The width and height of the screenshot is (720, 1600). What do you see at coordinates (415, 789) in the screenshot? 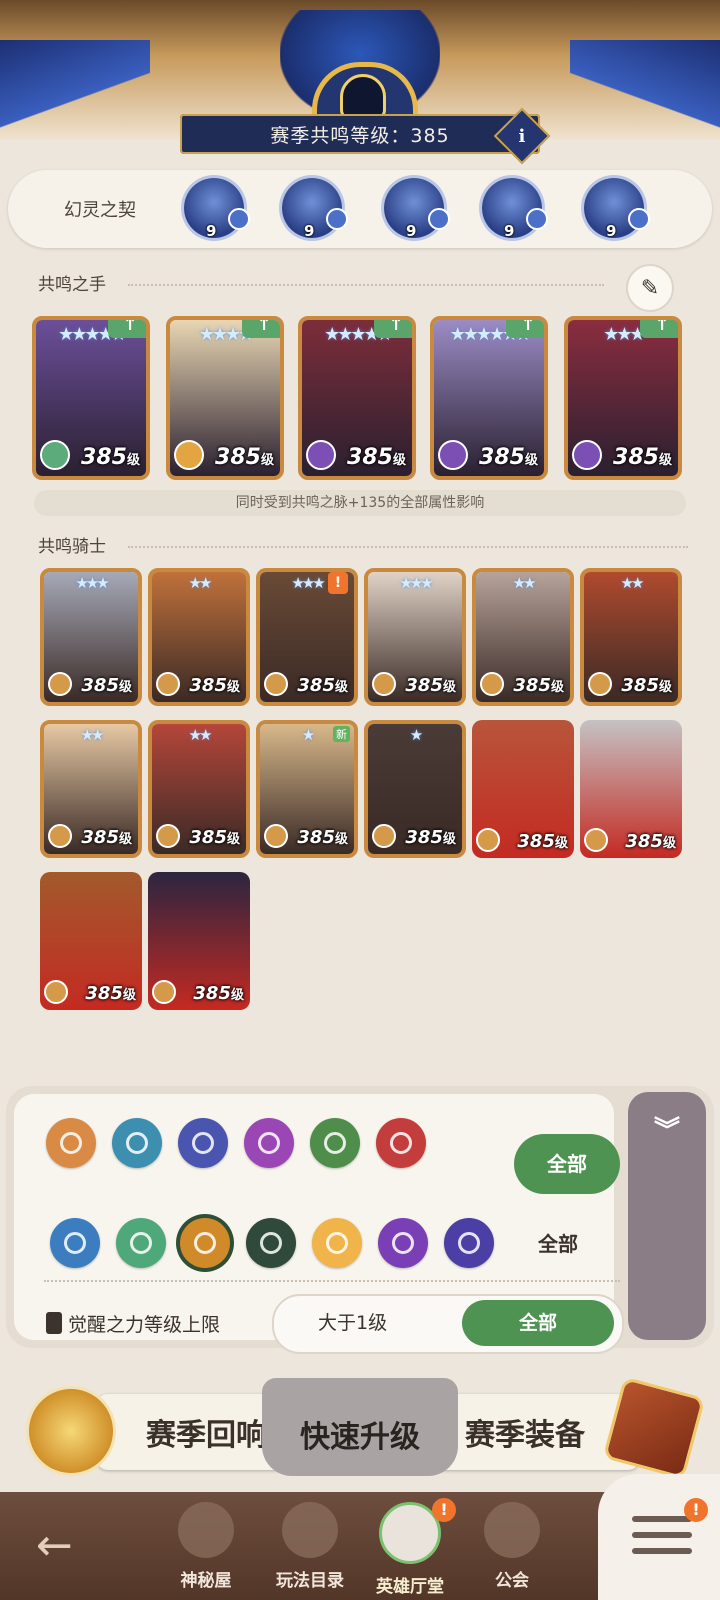
I see `resonance-knight-card: ★ 385级` at bounding box center [415, 789].